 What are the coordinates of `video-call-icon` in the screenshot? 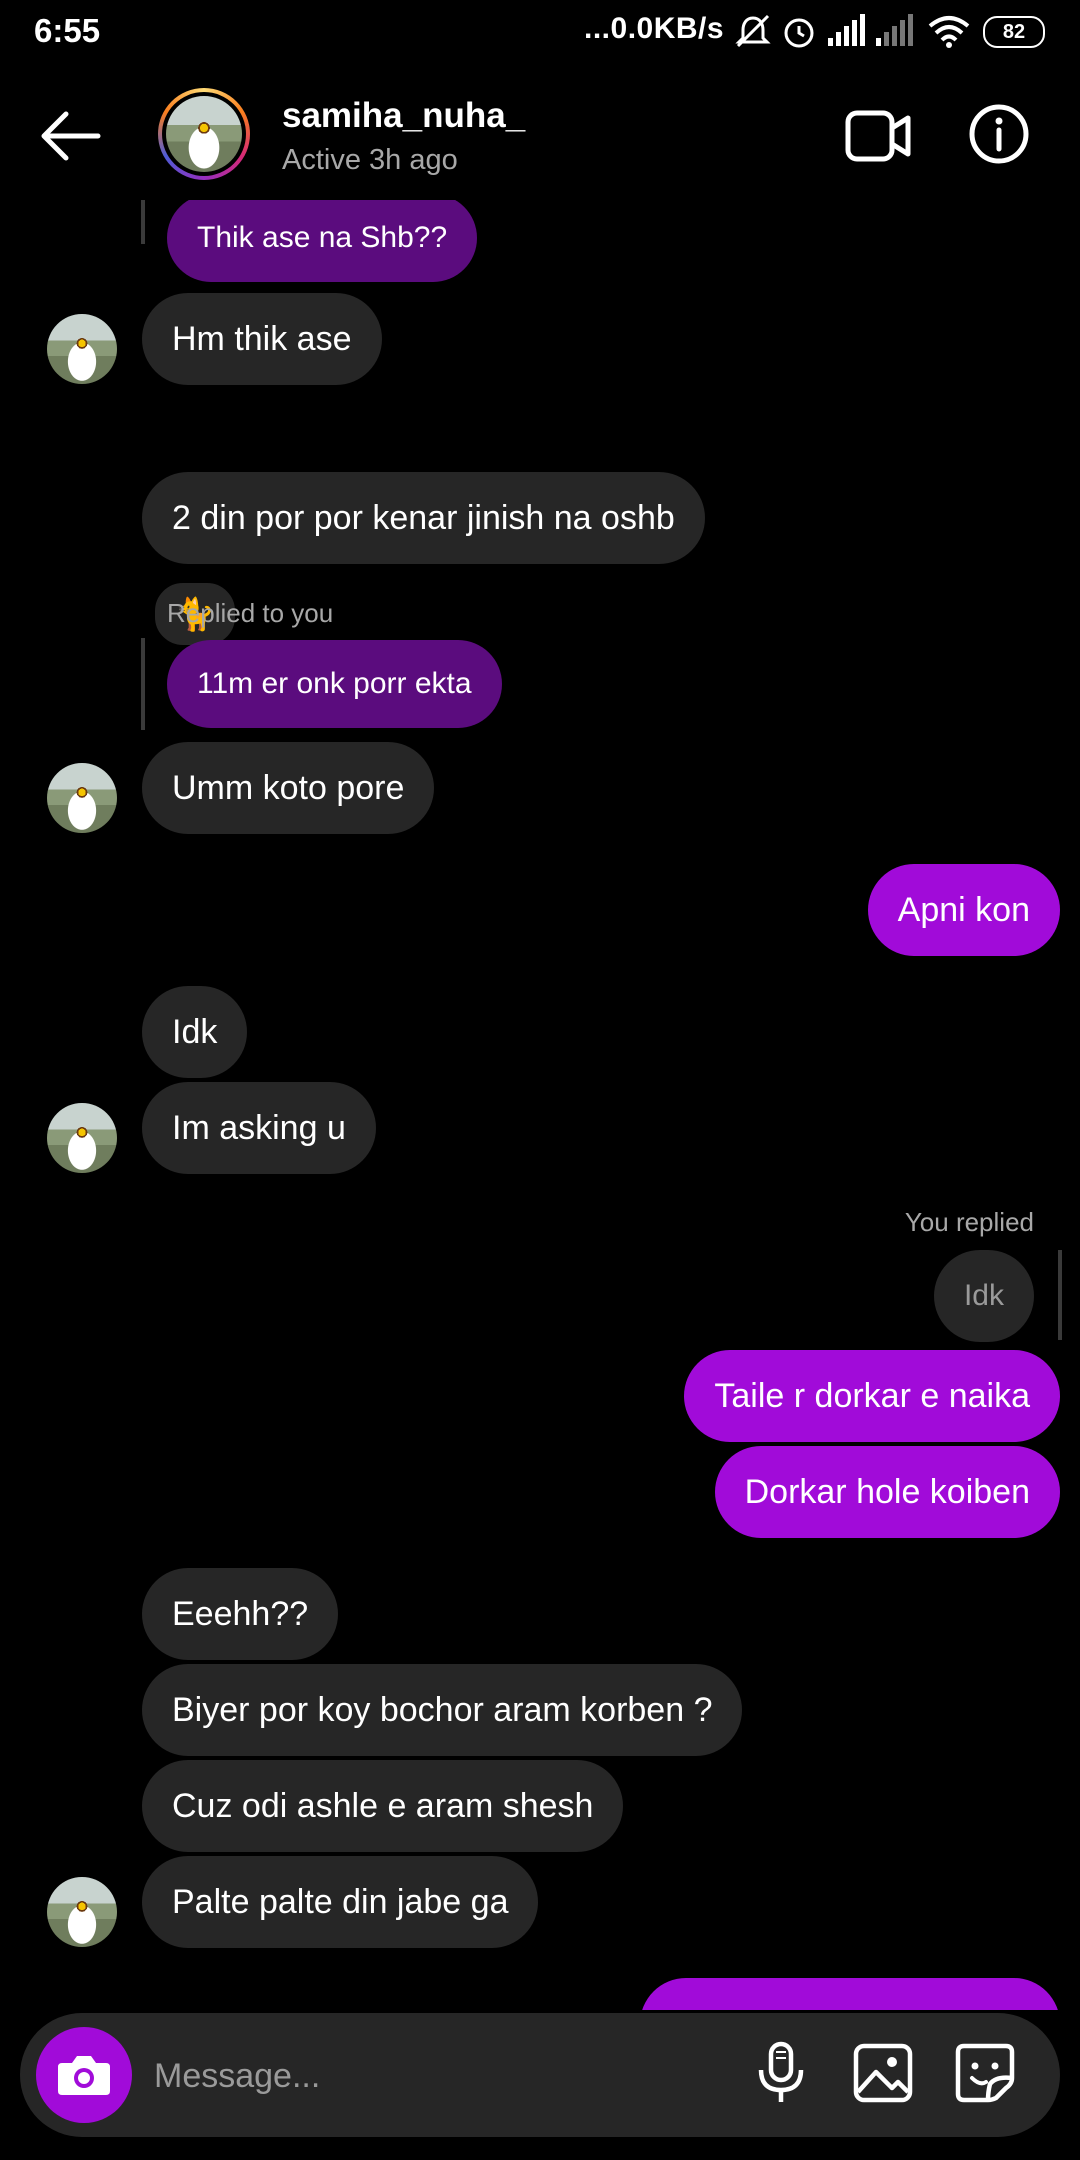 It's located at (878, 136).